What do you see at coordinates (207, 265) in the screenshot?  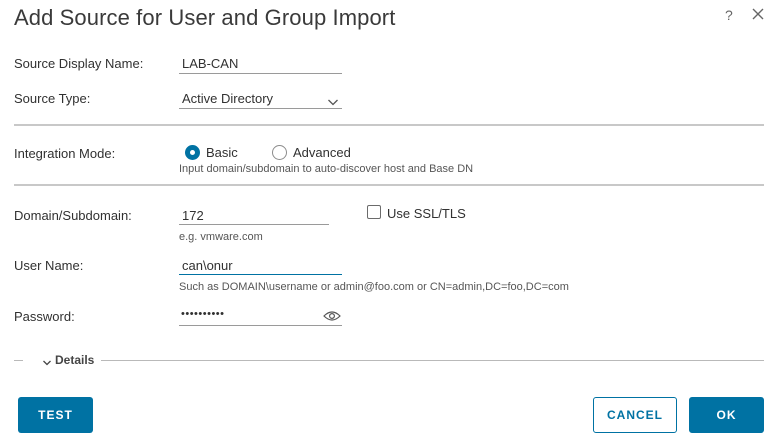 I see `user-name-input: can\onur` at bounding box center [207, 265].